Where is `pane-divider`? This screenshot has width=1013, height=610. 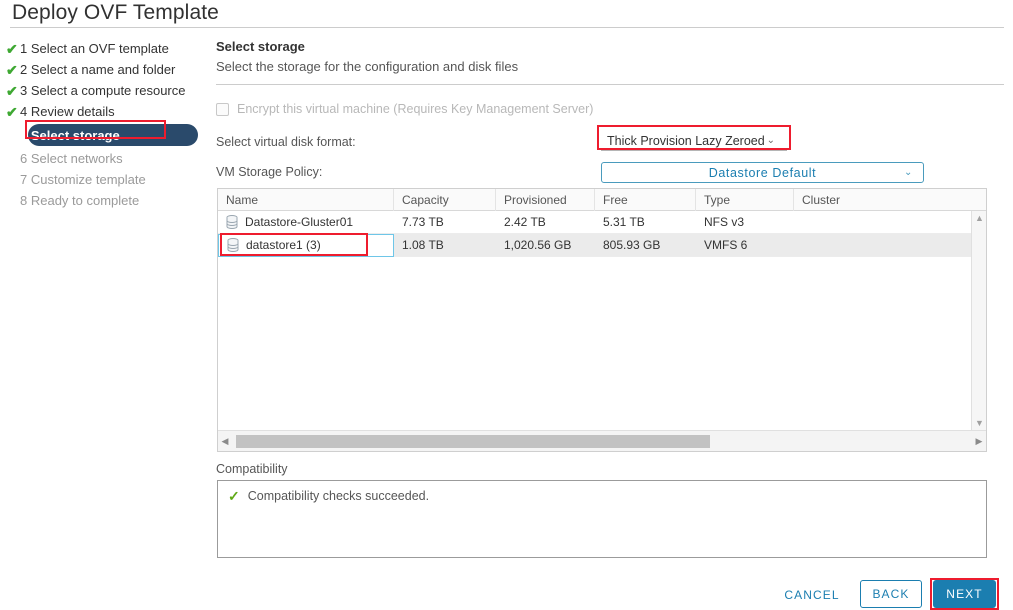 pane-divider is located at coordinates (610, 84).